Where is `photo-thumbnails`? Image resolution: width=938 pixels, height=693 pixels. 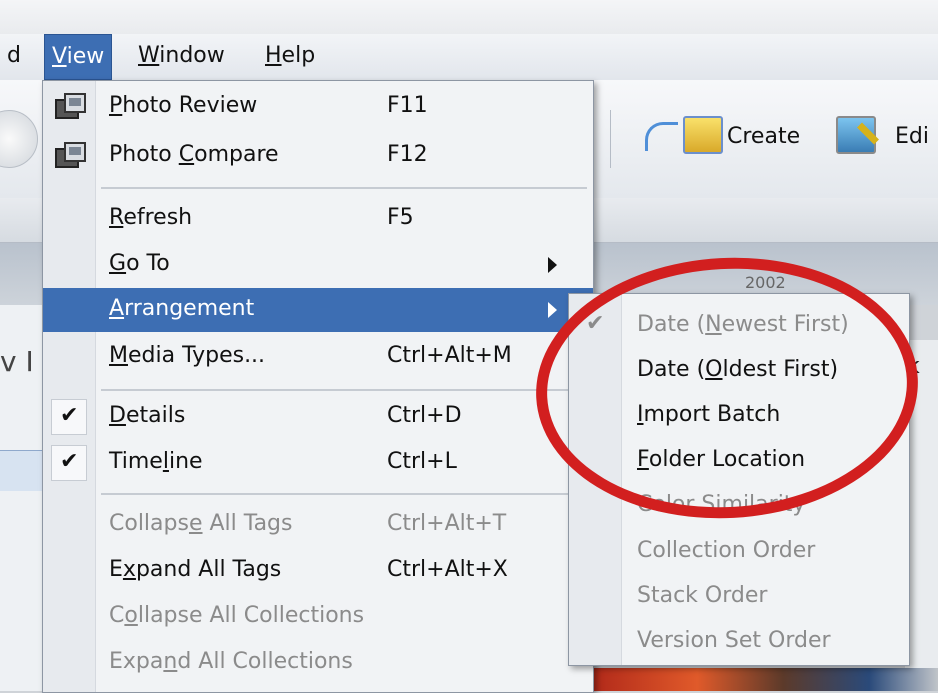
photo-thumbnails is located at coordinates (766, 679).